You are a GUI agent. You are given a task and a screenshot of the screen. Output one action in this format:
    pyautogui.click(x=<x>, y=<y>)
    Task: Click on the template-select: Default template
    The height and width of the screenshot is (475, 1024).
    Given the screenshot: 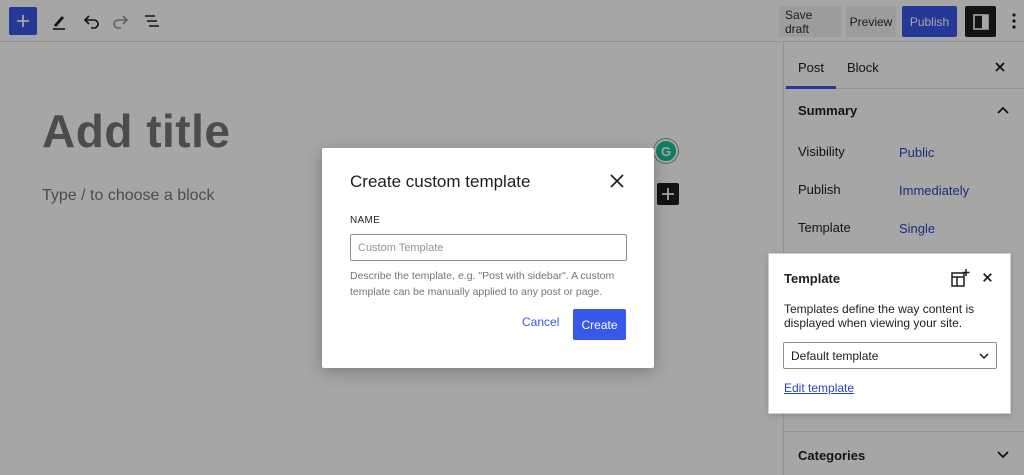 What is the action you would take?
    pyautogui.click(x=890, y=355)
    